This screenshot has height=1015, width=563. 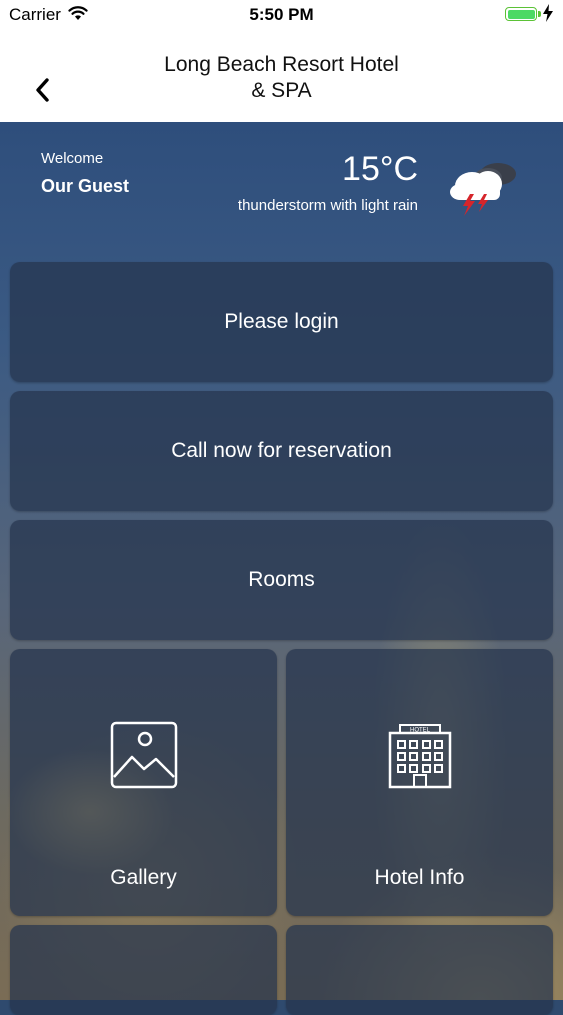 I want to click on grid-tile-partial-left, so click(x=143, y=970).